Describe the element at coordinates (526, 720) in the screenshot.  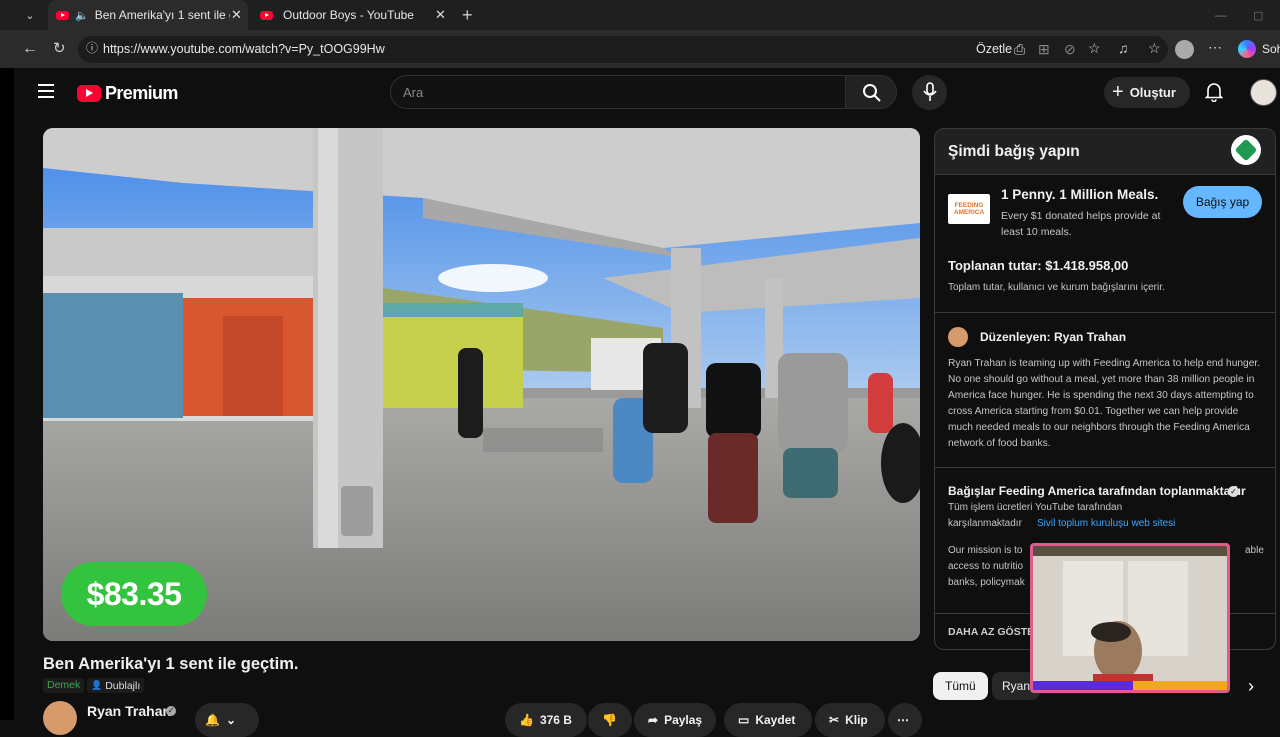
I see `thumb-up-icon: 👍` at that location.